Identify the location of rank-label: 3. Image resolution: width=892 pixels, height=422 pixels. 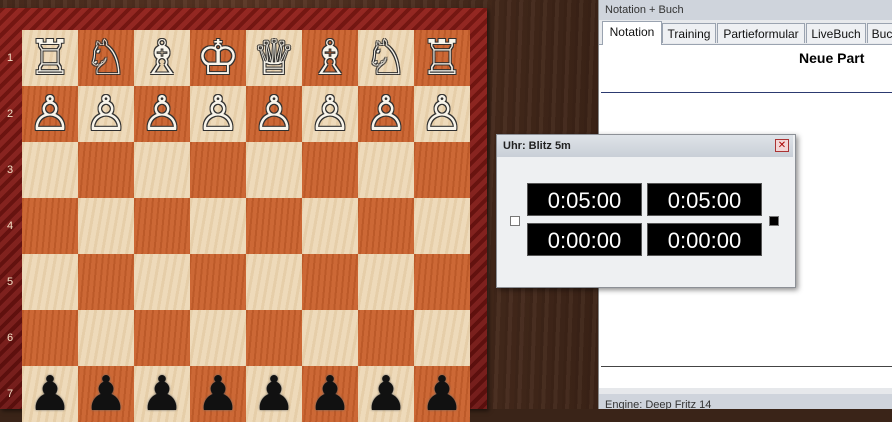
(10, 170).